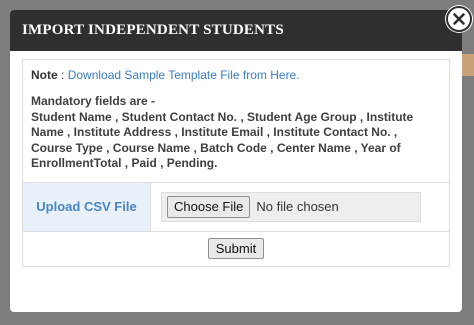  I want to click on dialog-title: IMPORT INDEPENDENT STUDENTS, so click(153, 30).